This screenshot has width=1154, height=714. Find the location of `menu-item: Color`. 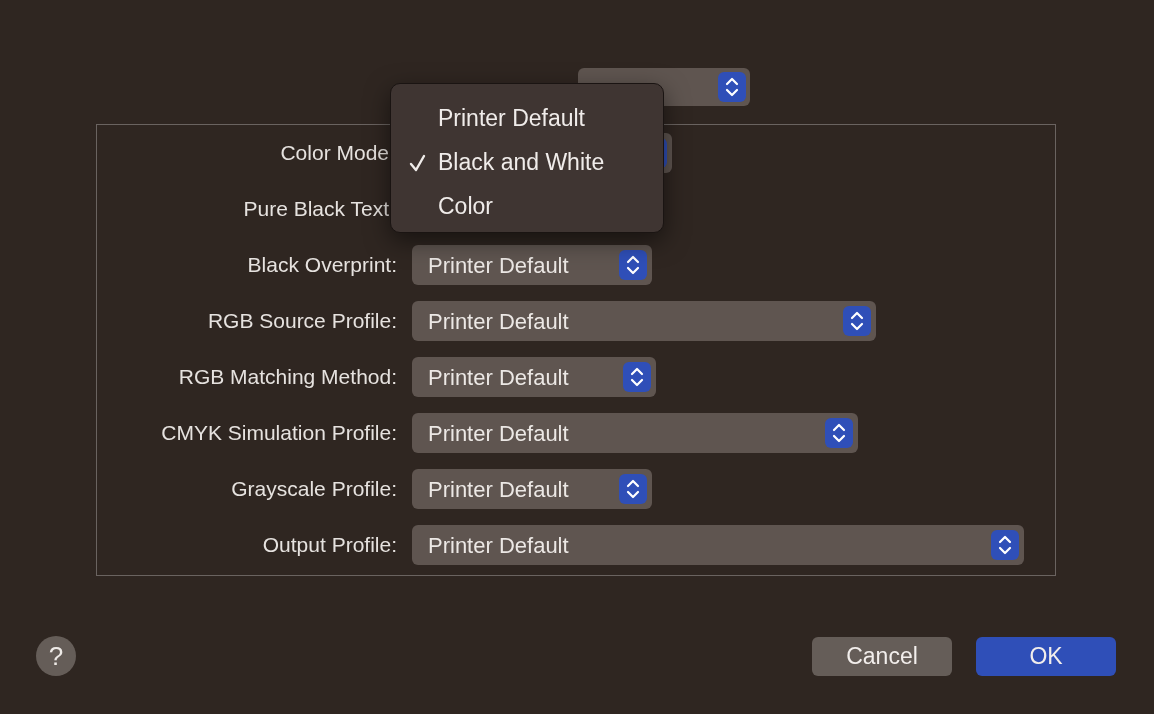

menu-item: Color is located at coordinates (527, 206).